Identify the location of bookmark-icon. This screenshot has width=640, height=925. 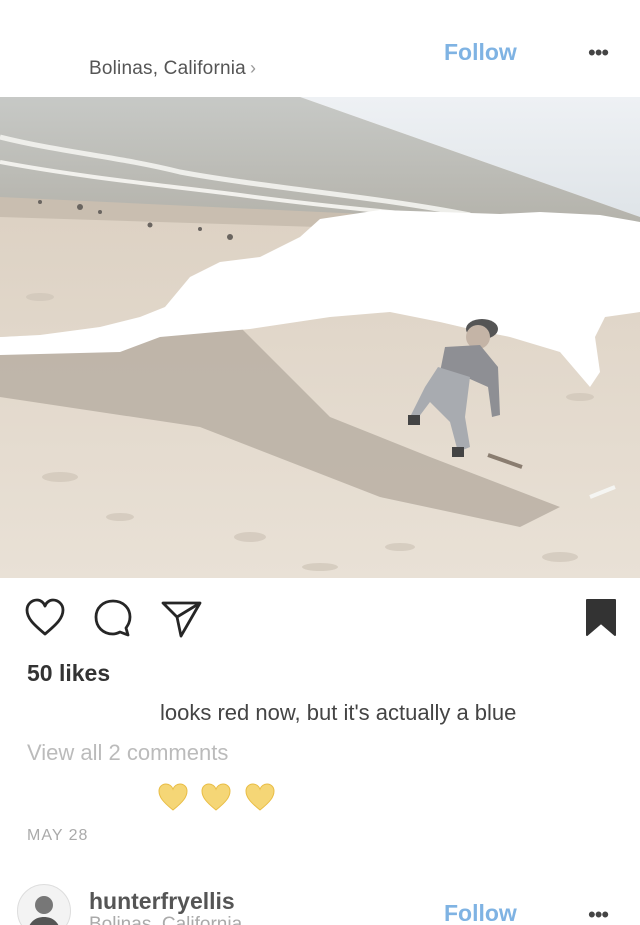
(601, 620).